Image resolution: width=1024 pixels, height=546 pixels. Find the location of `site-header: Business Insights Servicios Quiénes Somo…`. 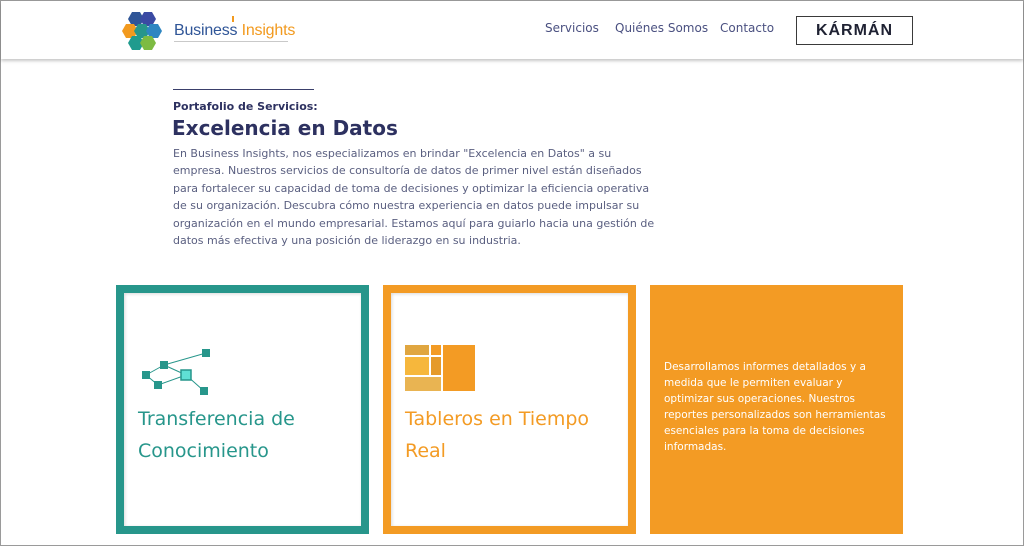

site-header: Business Insights Servicios Quiénes Somo… is located at coordinates (512, 30).